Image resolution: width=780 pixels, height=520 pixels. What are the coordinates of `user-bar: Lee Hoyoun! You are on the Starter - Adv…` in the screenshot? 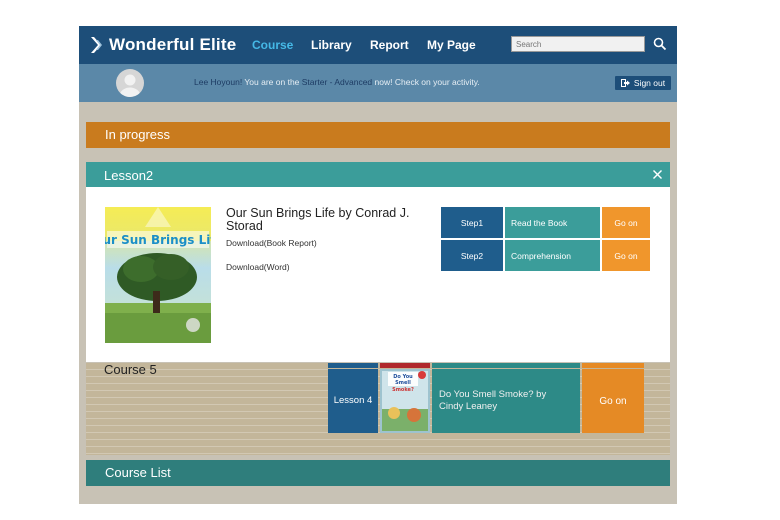 It's located at (378, 83).